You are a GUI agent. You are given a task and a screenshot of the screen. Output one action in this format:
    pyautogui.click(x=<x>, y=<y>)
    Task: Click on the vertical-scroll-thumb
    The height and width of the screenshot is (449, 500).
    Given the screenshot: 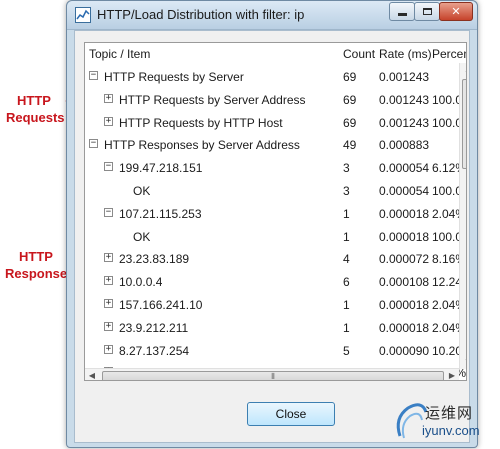 What is the action you would take?
    pyautogui.click(x=464, y=124)
    